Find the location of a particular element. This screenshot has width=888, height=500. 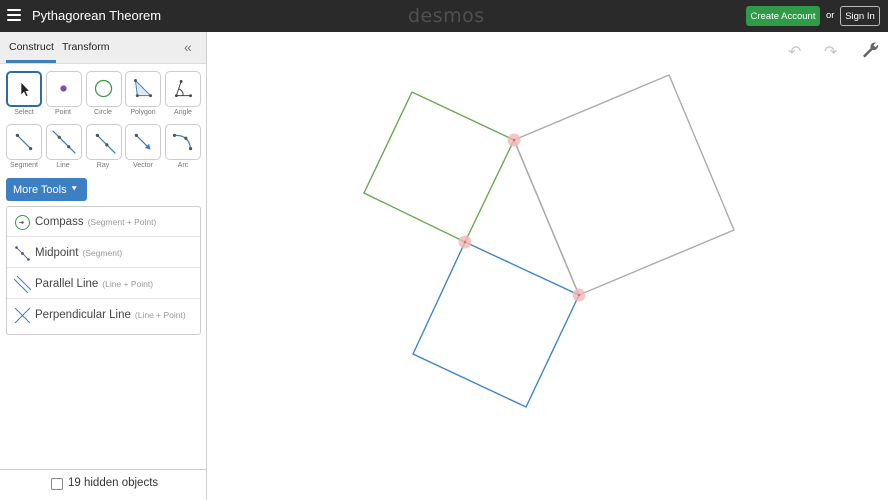

tool-circle is located at coordinates (104, 89).